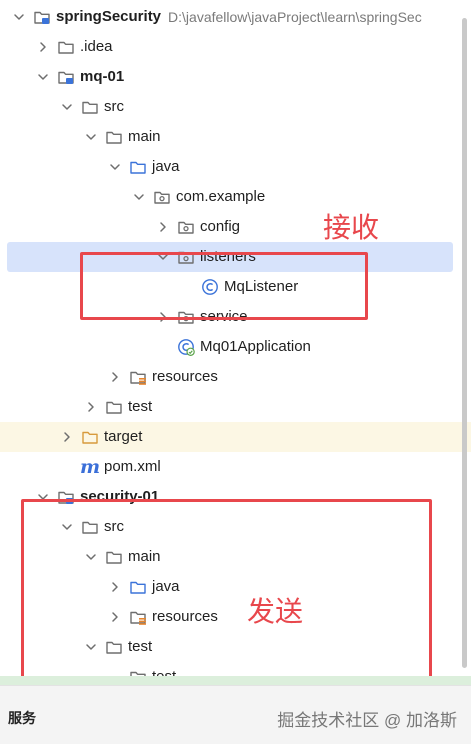 Image resolution: width=471 pixels, height=744 pixels. What do you see at coordinates (186, 347) in the screenshot?
I see `spring-app-icon` at bounding box center [186, 347].